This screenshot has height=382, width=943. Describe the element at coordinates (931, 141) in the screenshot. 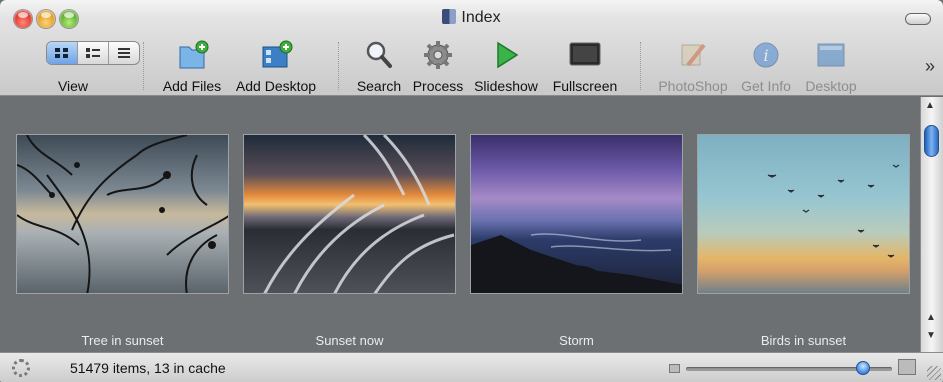

I see `scrollbar-thumb` at that location.